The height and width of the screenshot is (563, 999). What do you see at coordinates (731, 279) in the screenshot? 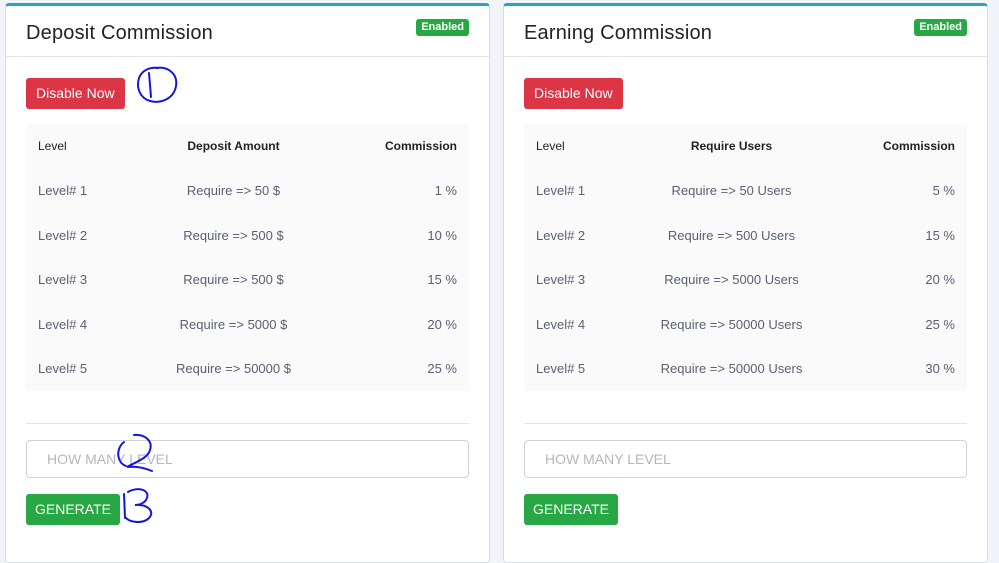
I see `requirement-cell: Require => 5000 Users` at bounding box center [731, 279].